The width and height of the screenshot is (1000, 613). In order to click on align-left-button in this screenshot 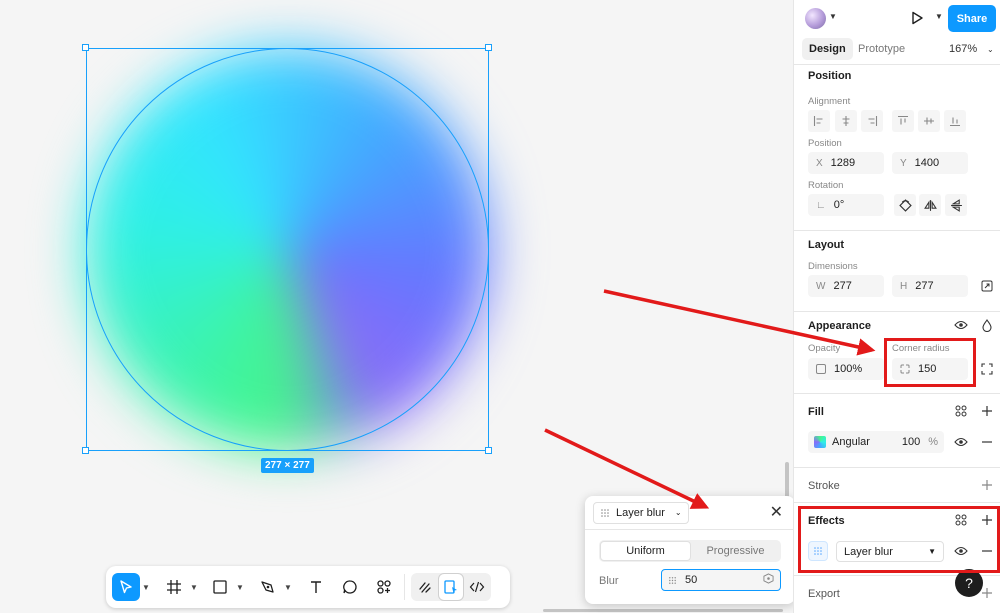, I will do `click(819, 121)`.